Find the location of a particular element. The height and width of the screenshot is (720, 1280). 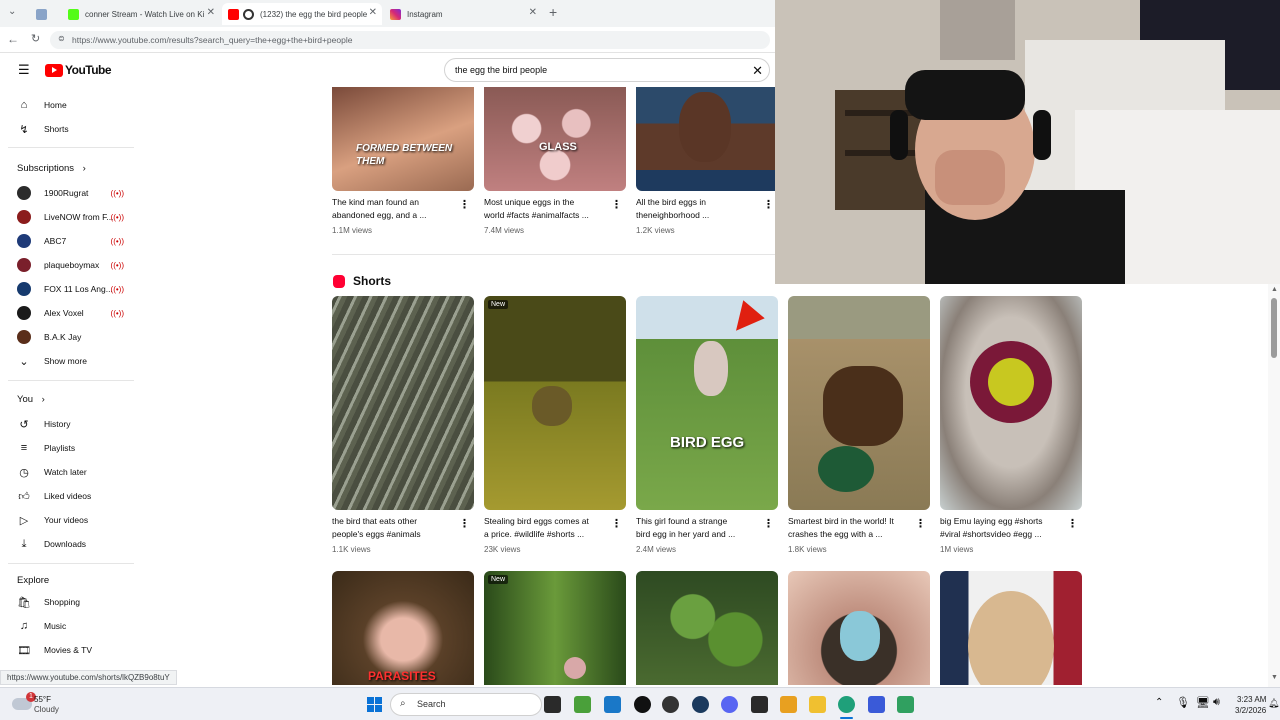

sidebar-item-music: ♫ Music is located at coordinates (72, 626).